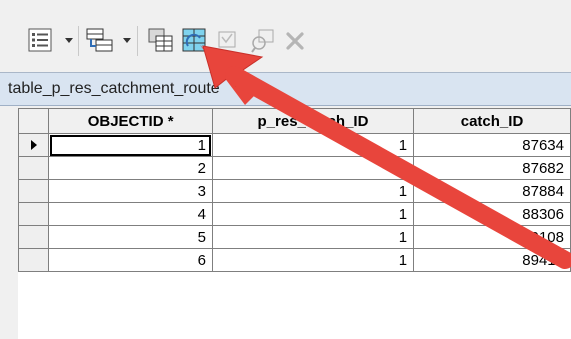 The width and height of the screenshot is (571, 339). I want to click on clear-selection-button, so click(228, 40).